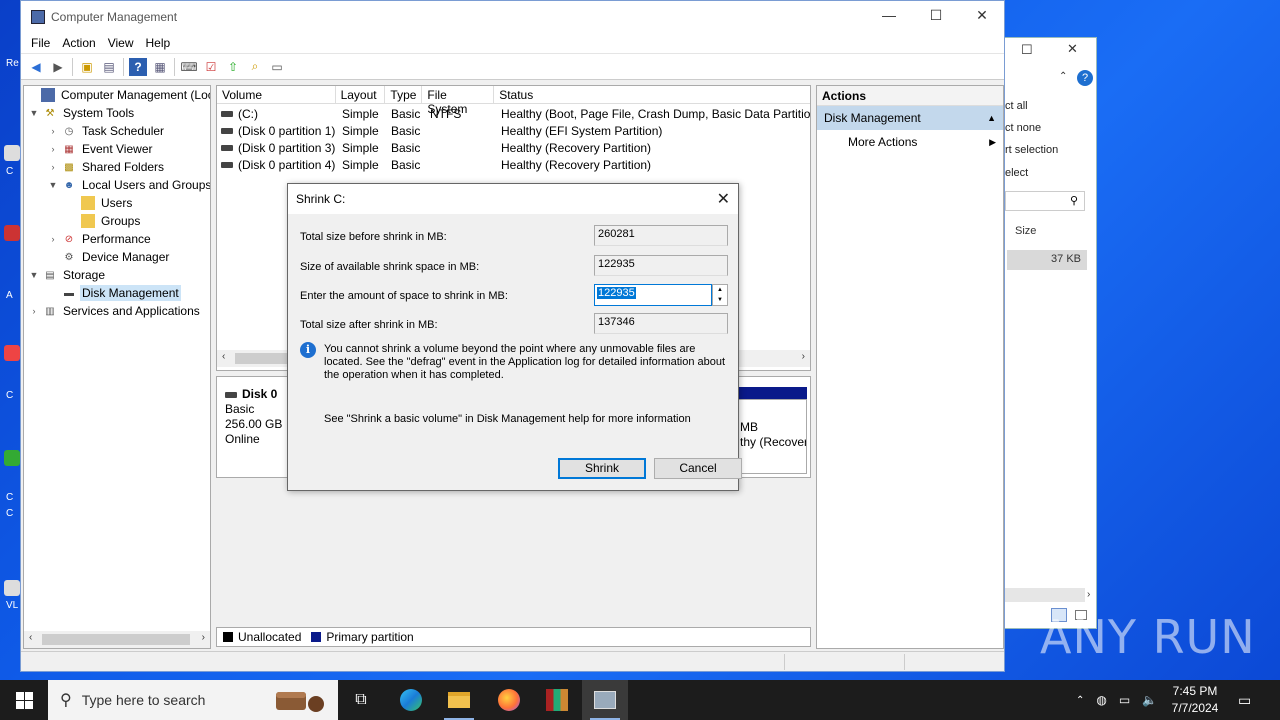  Describe the element at coordinates (458, 101) in the screenshot. I see `column-header-file-system: File System` at that location.